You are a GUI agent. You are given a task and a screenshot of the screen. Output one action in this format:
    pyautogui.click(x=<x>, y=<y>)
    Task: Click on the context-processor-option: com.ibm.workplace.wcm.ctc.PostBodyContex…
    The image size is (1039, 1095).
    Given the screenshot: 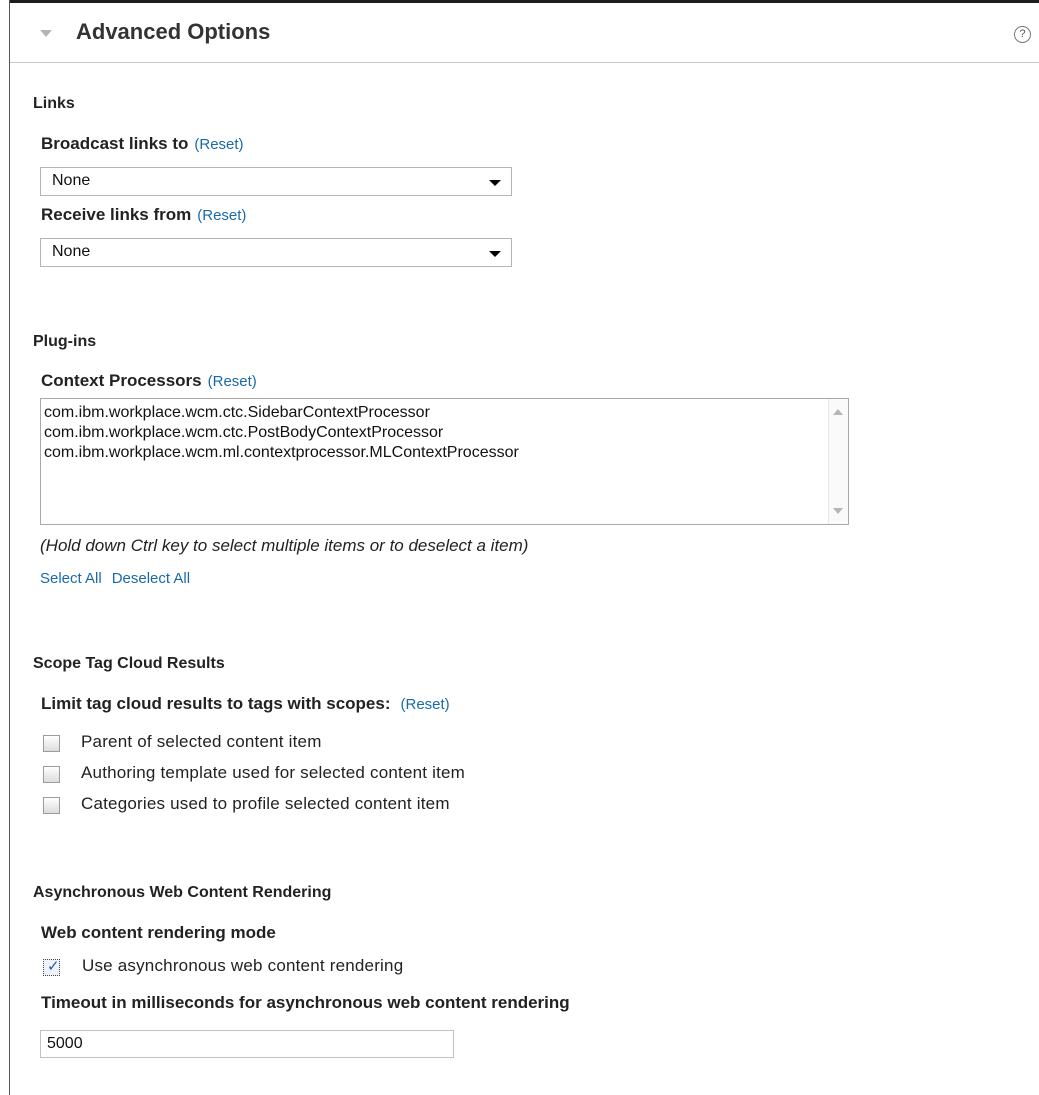 What is the action you would take?
    pyautogui.click(x=243, y=433)
    